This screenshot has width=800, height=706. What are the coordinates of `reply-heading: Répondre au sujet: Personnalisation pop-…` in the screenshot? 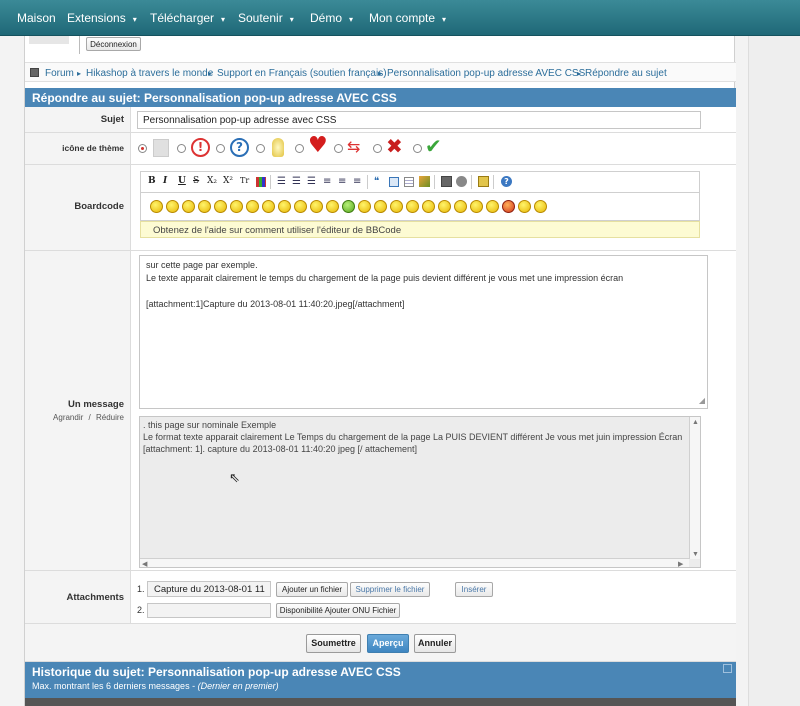 It's located at (380, 97).